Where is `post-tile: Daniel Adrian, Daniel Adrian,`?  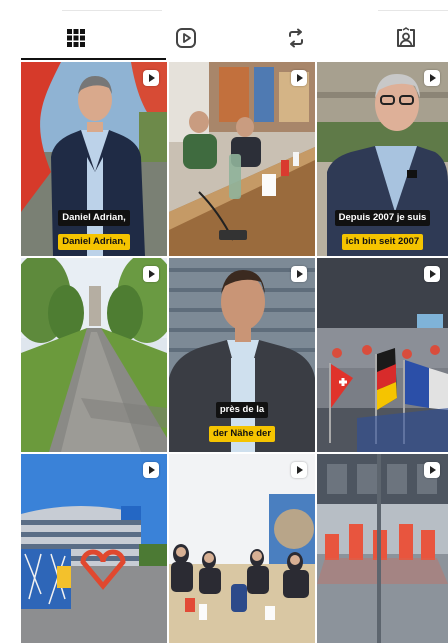
post-tile: Daniel Adrian, Daniel Adrian, is located at coordinates (94, 159).